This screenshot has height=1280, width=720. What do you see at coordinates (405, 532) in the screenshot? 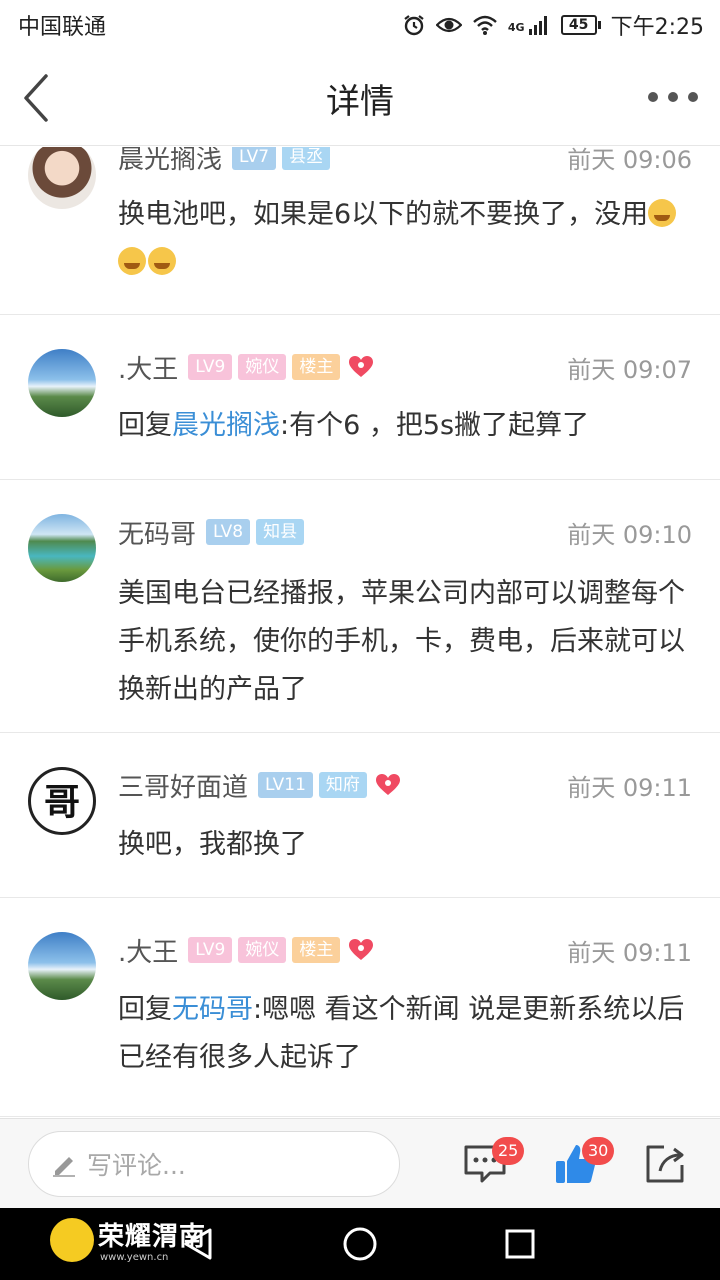
I see `comment-header: 无码哥 LV8 知县 前天 09:10` at bounding box center [405, 532].